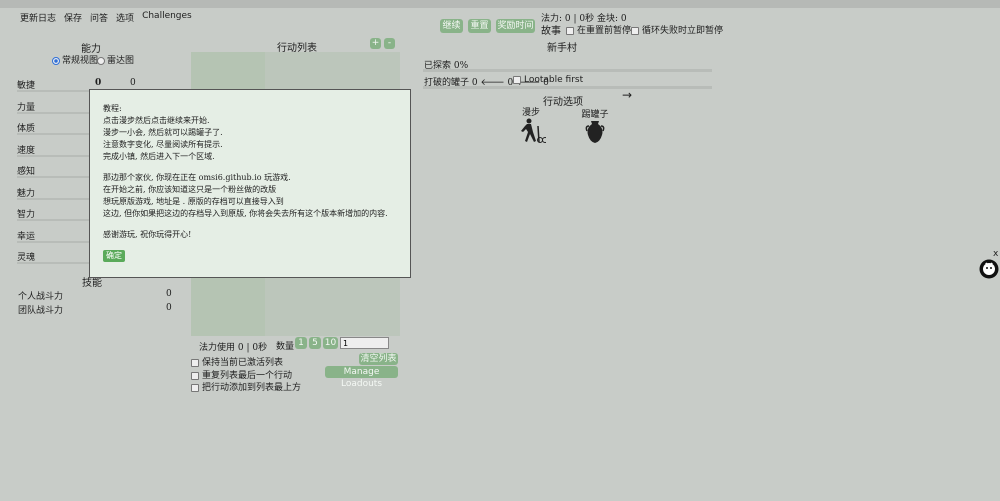 This screenshot has height=501, width=1000. Describe the element at coordinates (479, 26) in the screenshot. I see `reset-button: 重置` at that location.